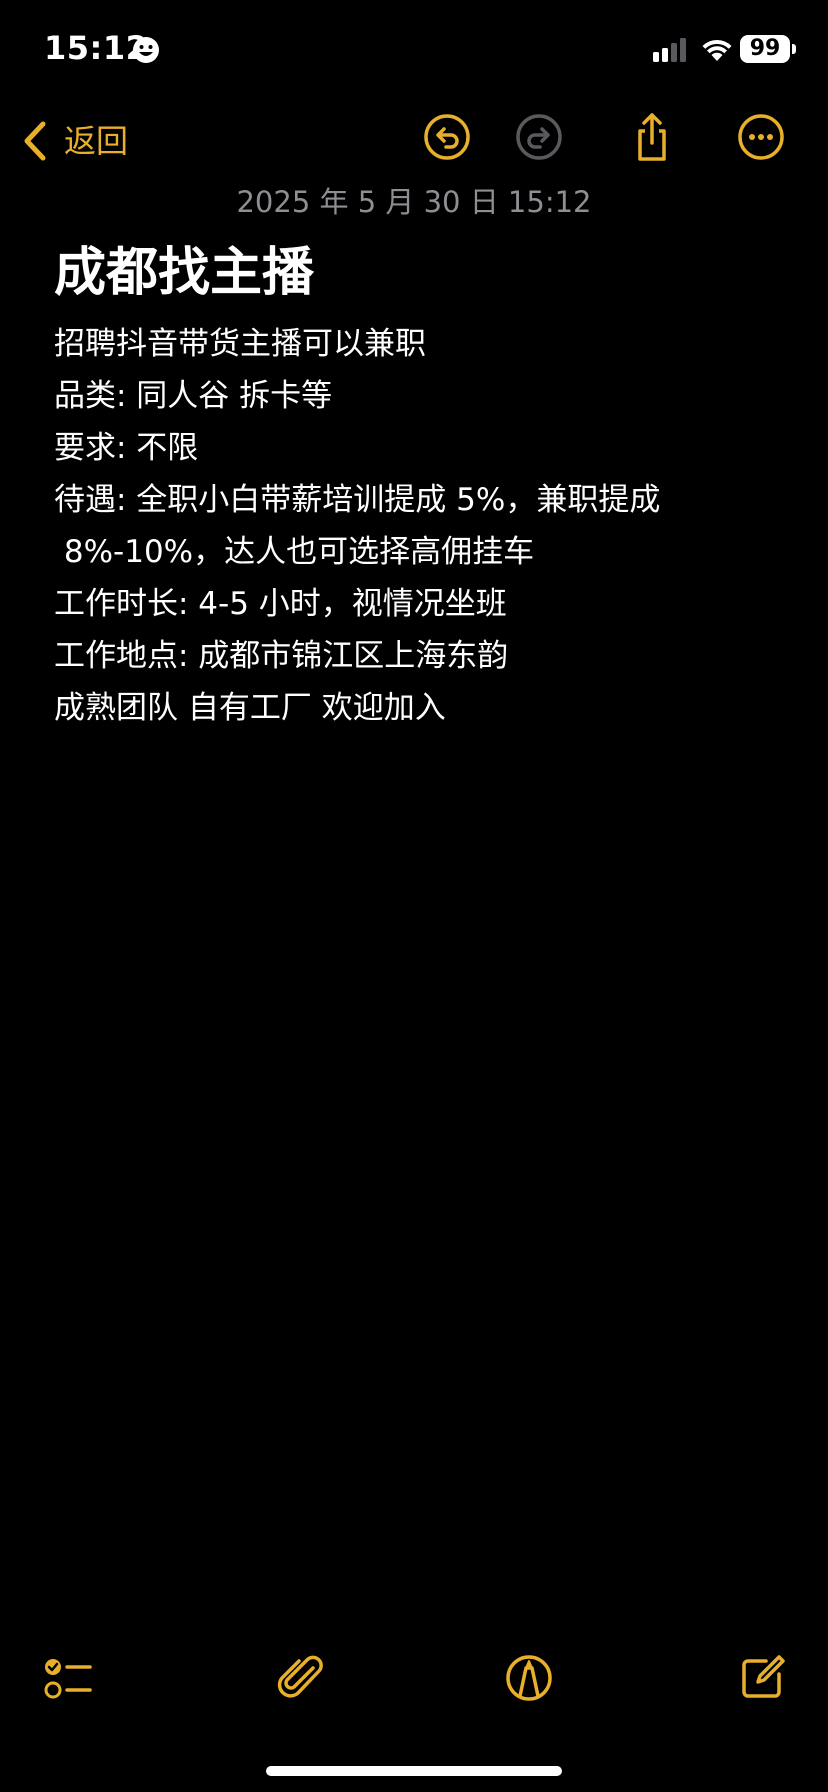  I want to click on share-icon, so click(652, 137).